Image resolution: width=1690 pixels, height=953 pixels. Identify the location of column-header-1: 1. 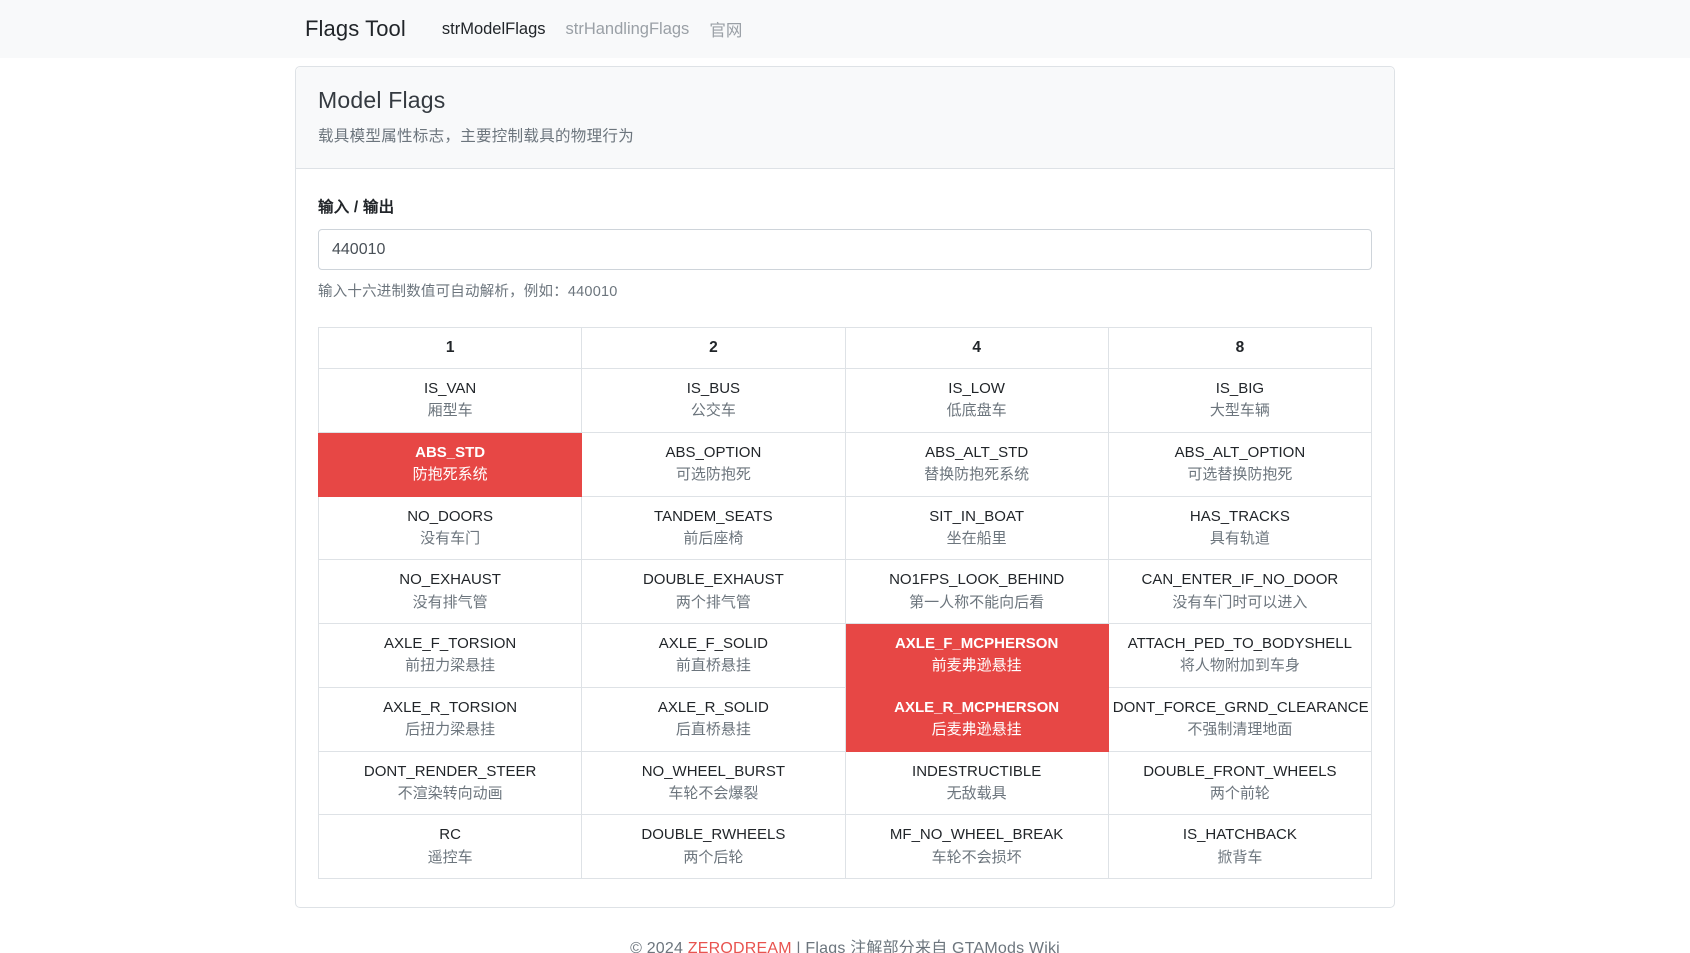
(450, 348).